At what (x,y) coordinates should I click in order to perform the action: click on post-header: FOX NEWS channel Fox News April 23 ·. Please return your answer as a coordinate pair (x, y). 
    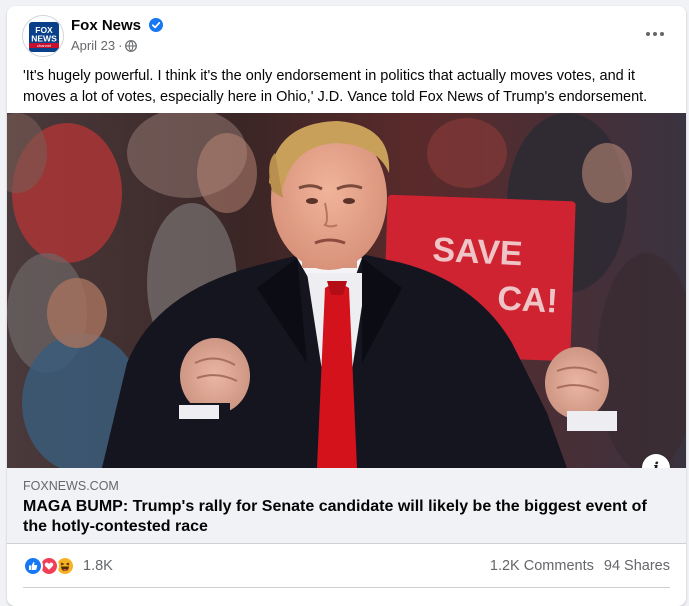
    Looking at the image, I should click on (346, 35).